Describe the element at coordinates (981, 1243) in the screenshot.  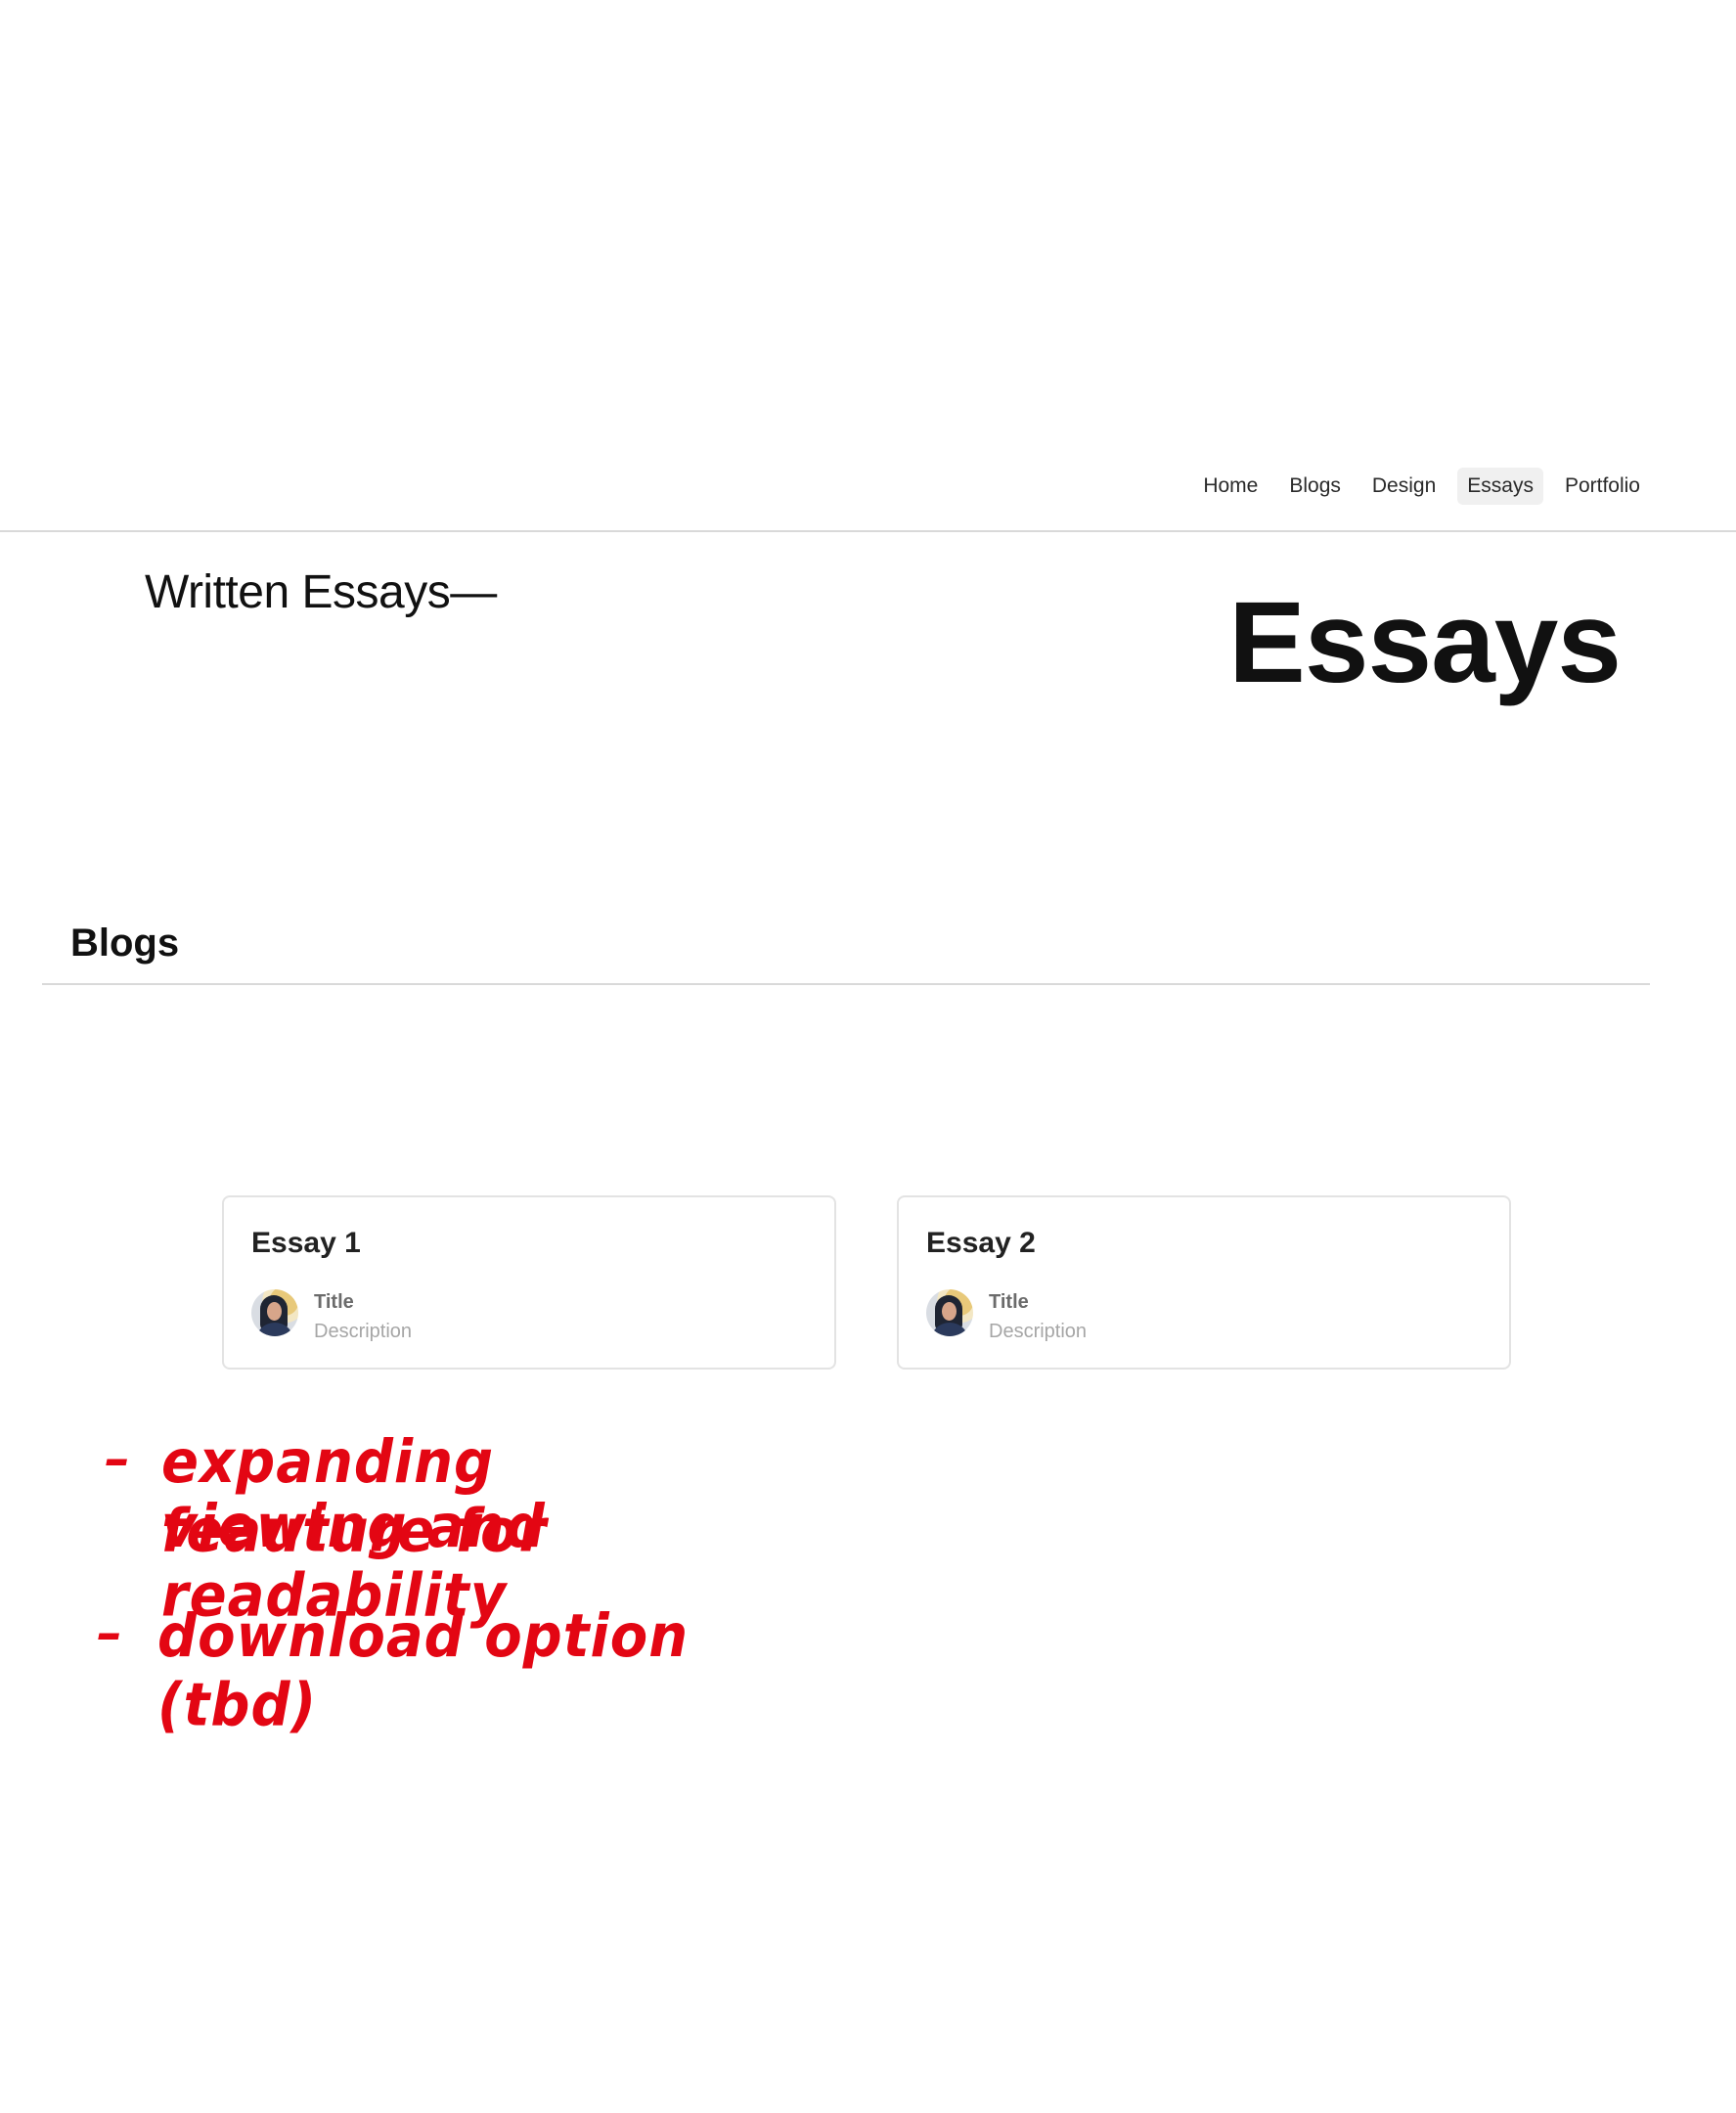
I see `card-title: Essay 2` at that location.